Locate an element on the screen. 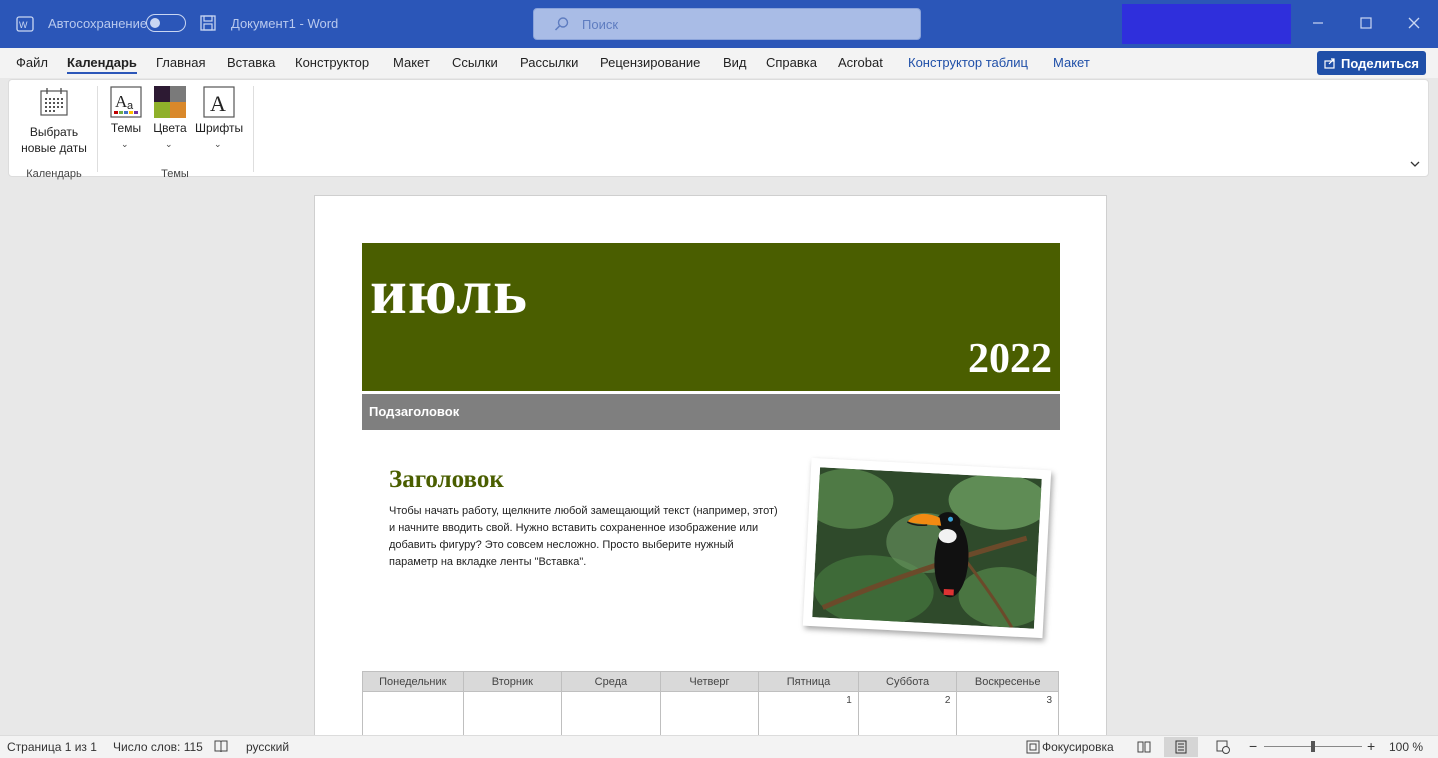  select-dates-line2: новые даты is located at coordinates (54, 148).